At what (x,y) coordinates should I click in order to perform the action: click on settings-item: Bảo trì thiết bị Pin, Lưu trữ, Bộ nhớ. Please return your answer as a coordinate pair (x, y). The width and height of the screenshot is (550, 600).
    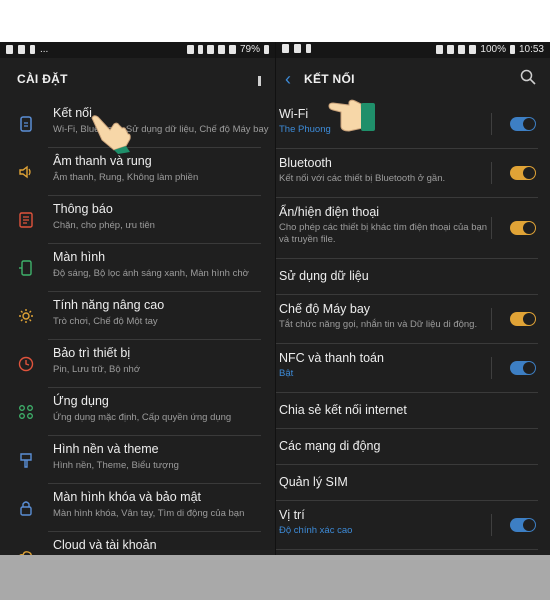
    Looking at the image, I should click on (137, 364).